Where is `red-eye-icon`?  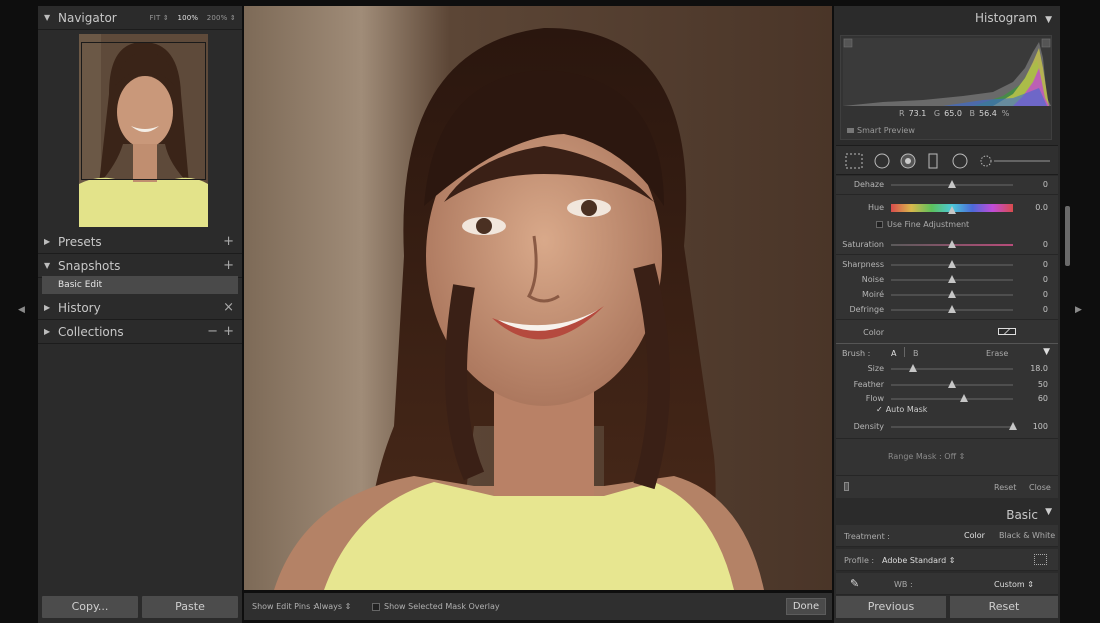 red-eye-icon is located at coordinates (908, 161).